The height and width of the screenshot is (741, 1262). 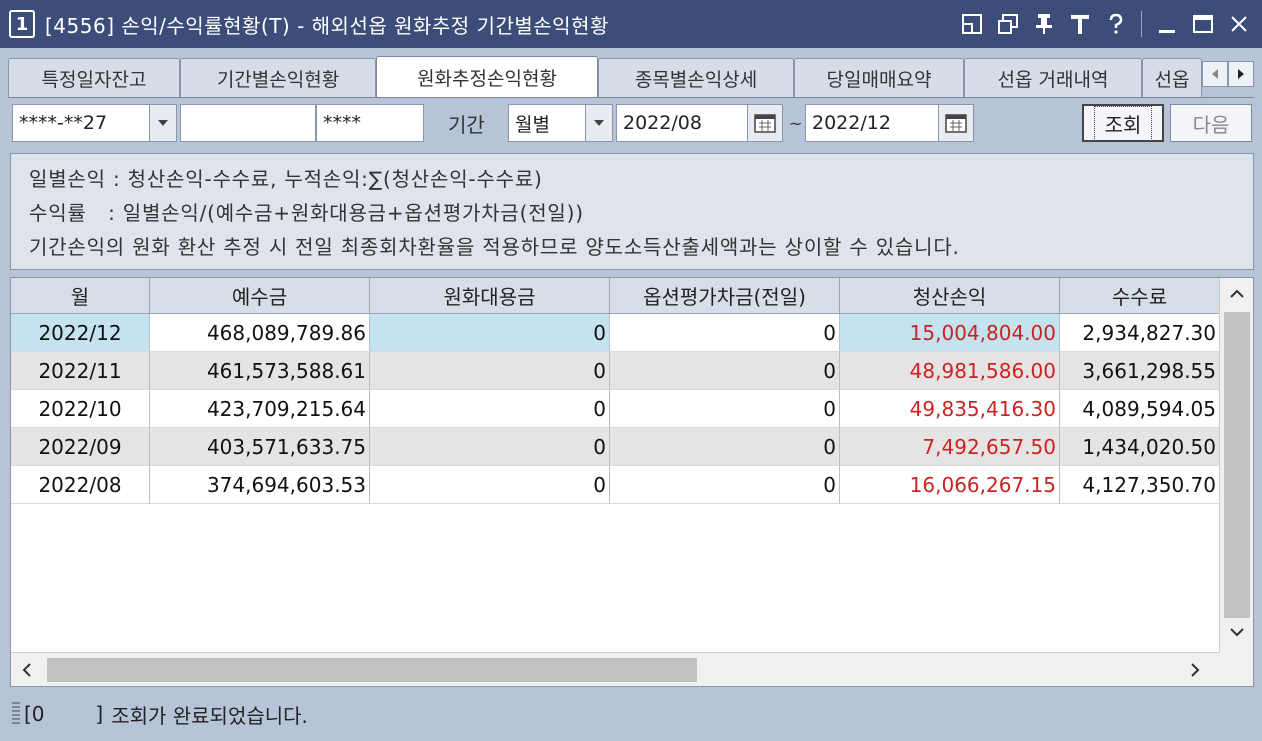 What do you see at coordinates (487, 77) in the screenshot?
I see `tab-krw-estimate-profit: 원화추정손익현황` at bounding box center [487, 77].